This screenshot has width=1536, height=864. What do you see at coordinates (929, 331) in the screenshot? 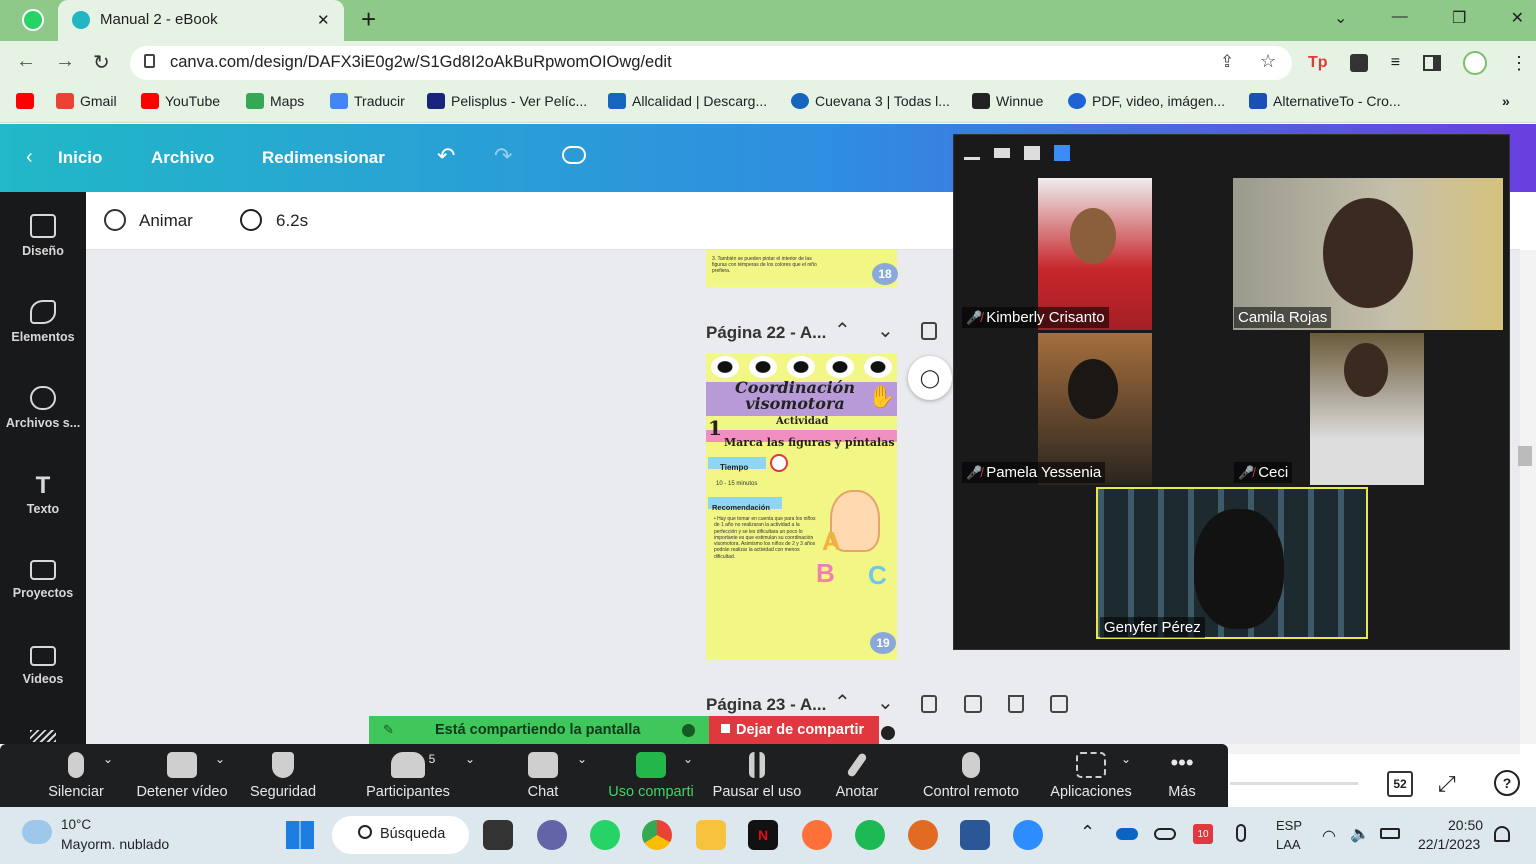
I see `lock-page-icon` at bounding box center [929, 331].